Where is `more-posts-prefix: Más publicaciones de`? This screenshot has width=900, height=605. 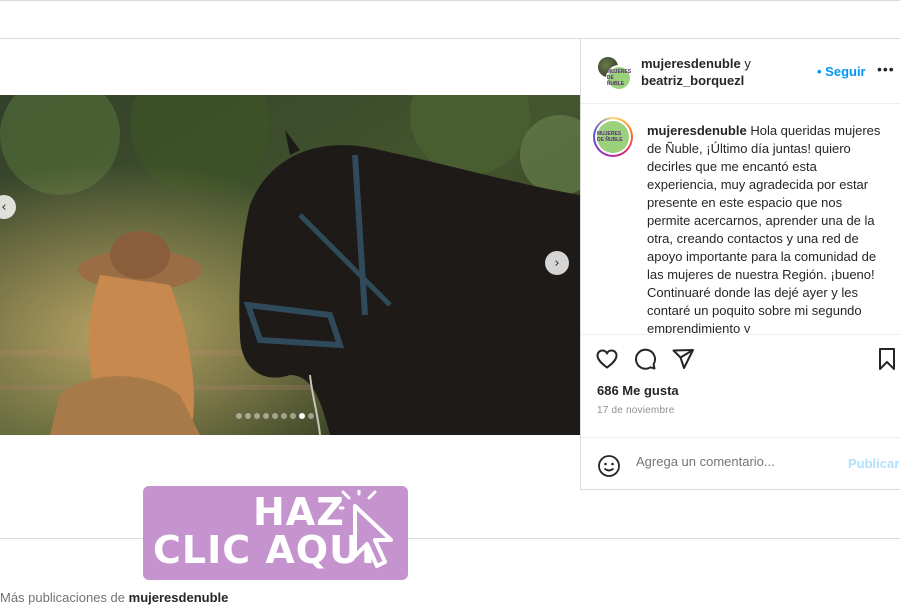
more-posts-prefix: Más publicaciones de is located at coordinates (63, 597).